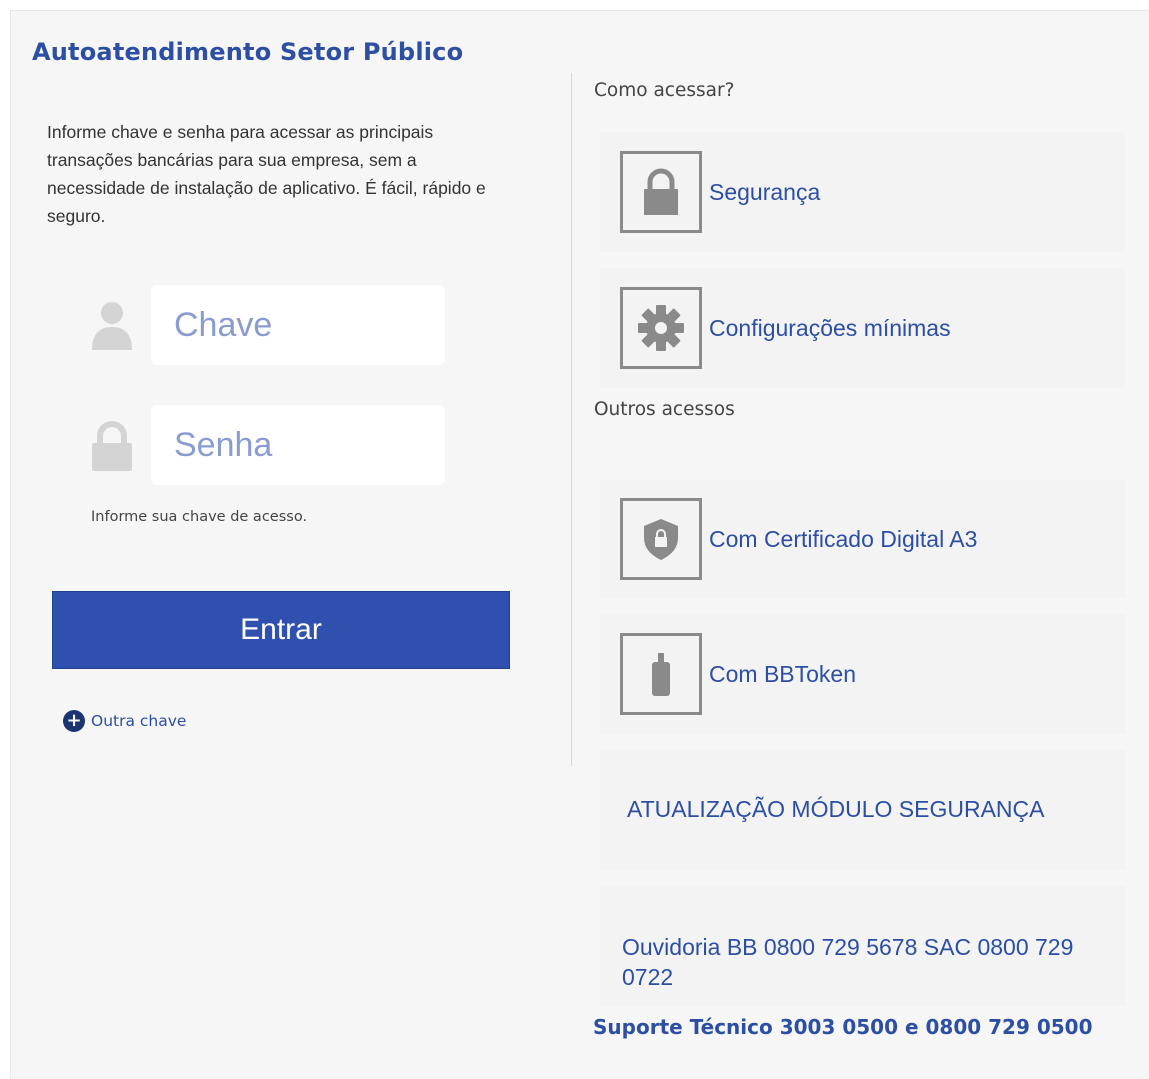  What do you see at coordinates (862, 674) in the screenshot?
I see `bbtoken-link: Com BBToken` at bounding box center [862, 674].